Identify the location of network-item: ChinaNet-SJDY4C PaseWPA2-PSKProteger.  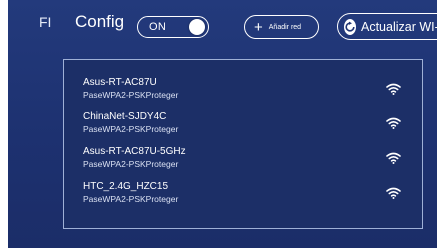
(243, 127).